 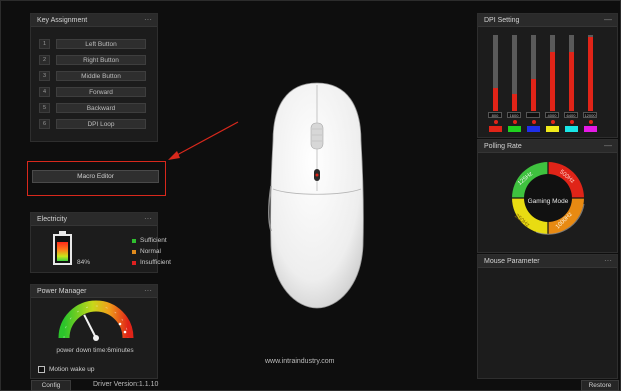 I want to click on dpi-value-2: 1600, so click(x=514, y=115).